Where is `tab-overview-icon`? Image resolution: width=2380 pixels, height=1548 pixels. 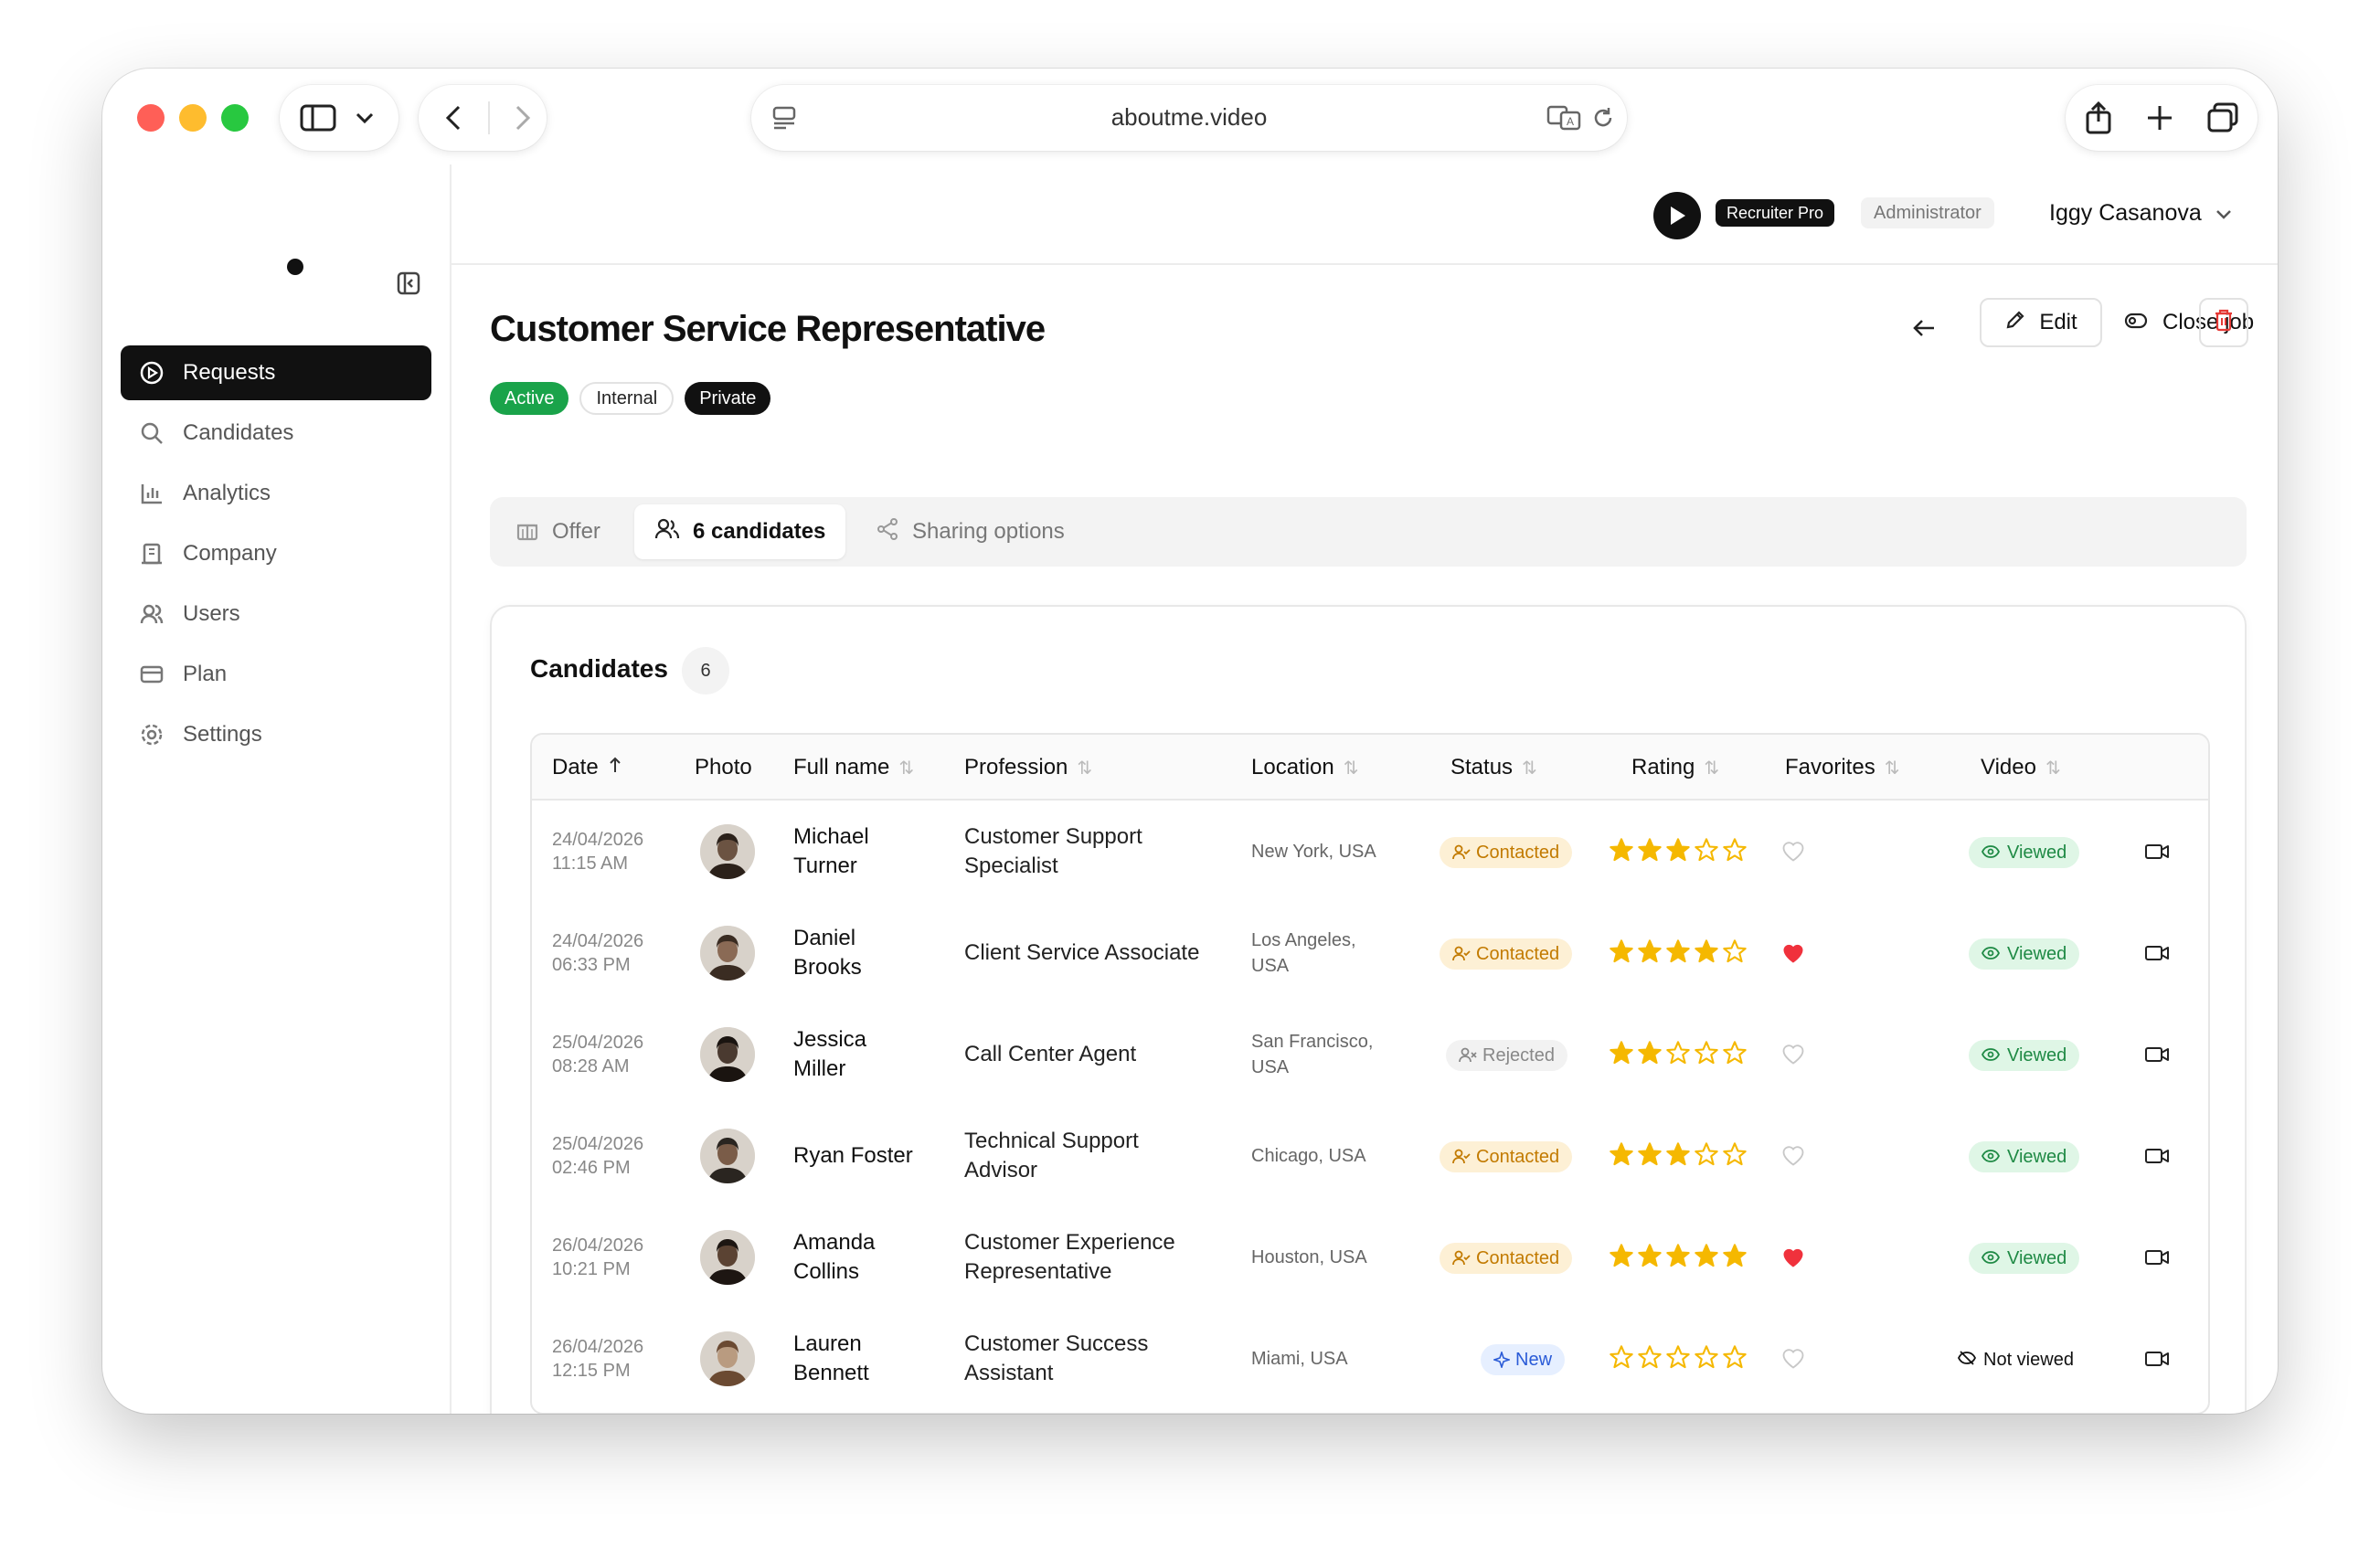
tab-overview-icon is located at coordinates (2222, 118).